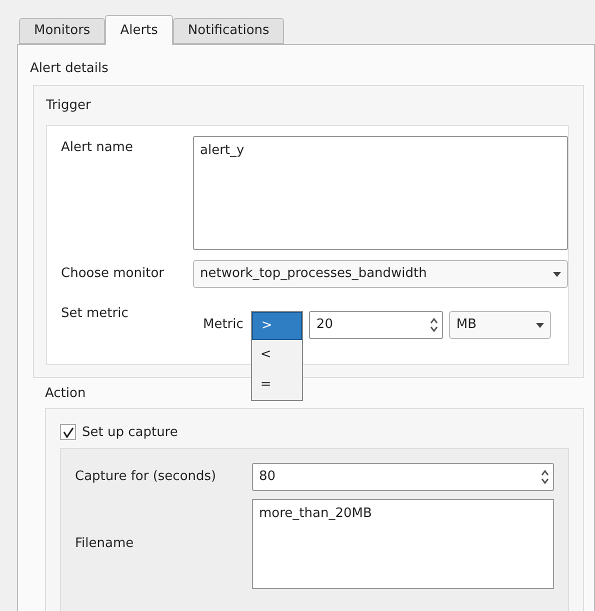  What do you see at coordinates (97, 148) in the screenshot?
I see `field-label: Alert name` at bounding box center [97, 148].